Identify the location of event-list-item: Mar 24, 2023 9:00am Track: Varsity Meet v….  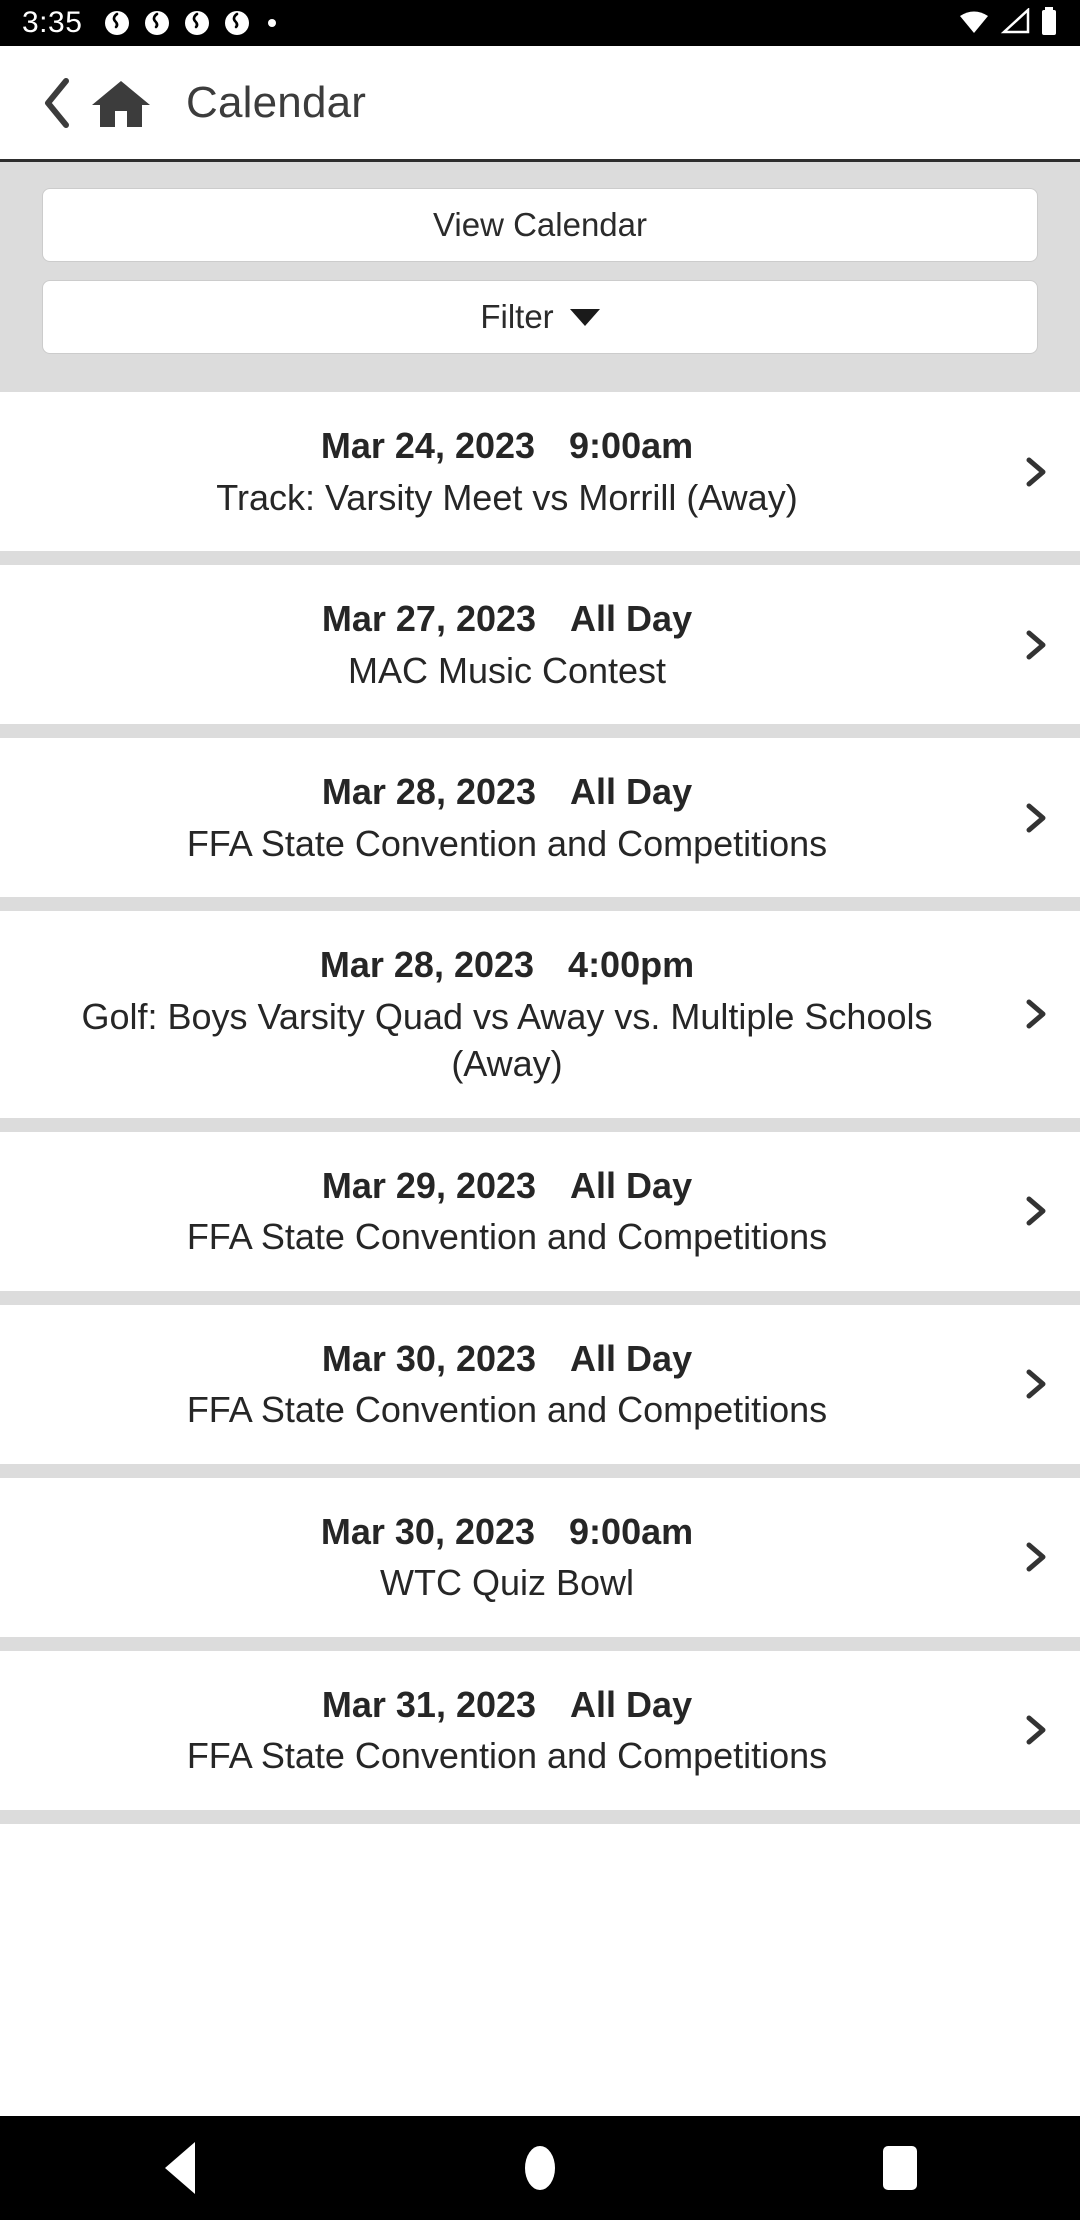
(540, 472).